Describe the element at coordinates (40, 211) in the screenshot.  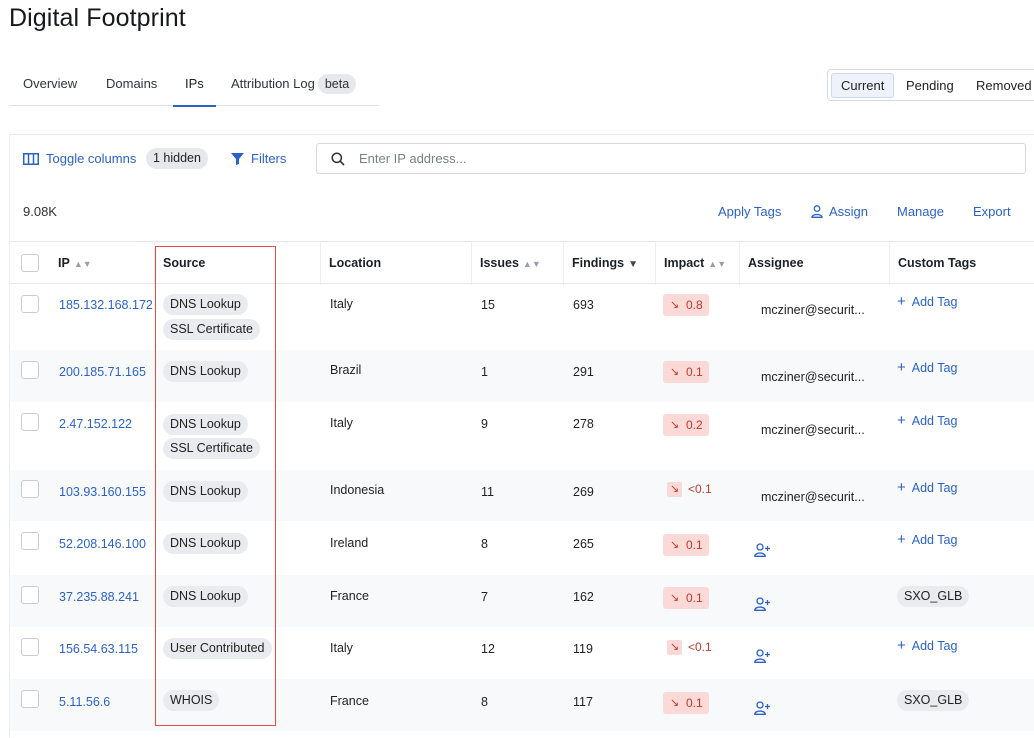
I see `result-count: 9.08K` at that location.